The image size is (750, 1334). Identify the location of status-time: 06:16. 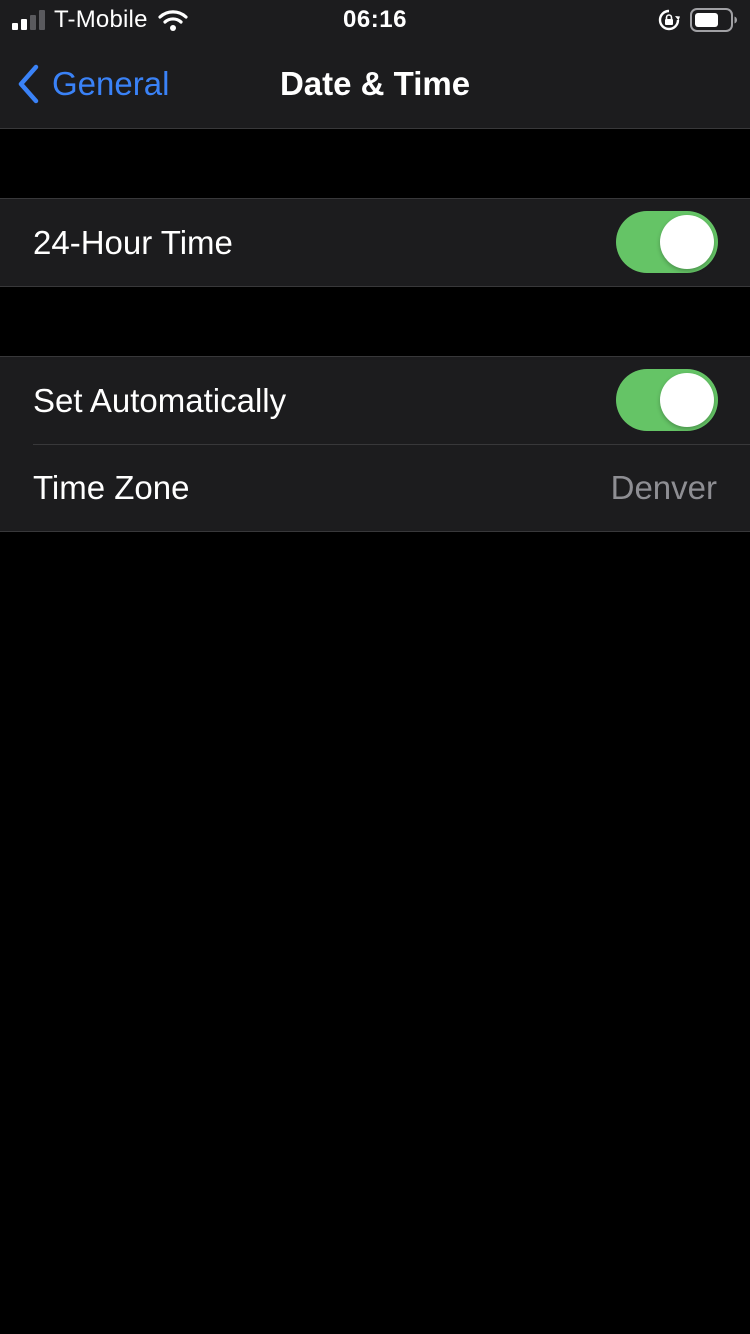
(375, 19).